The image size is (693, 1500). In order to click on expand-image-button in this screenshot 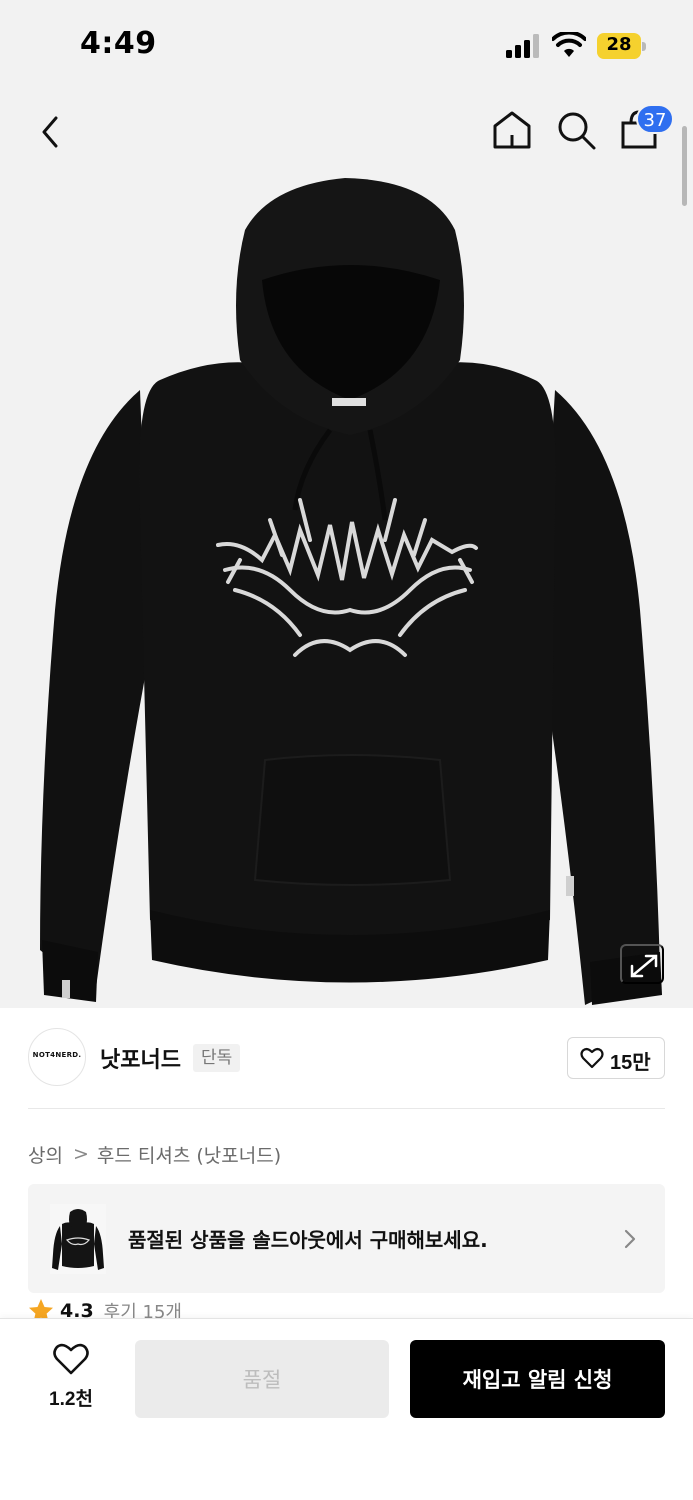, I will do `click(642, 964)`.